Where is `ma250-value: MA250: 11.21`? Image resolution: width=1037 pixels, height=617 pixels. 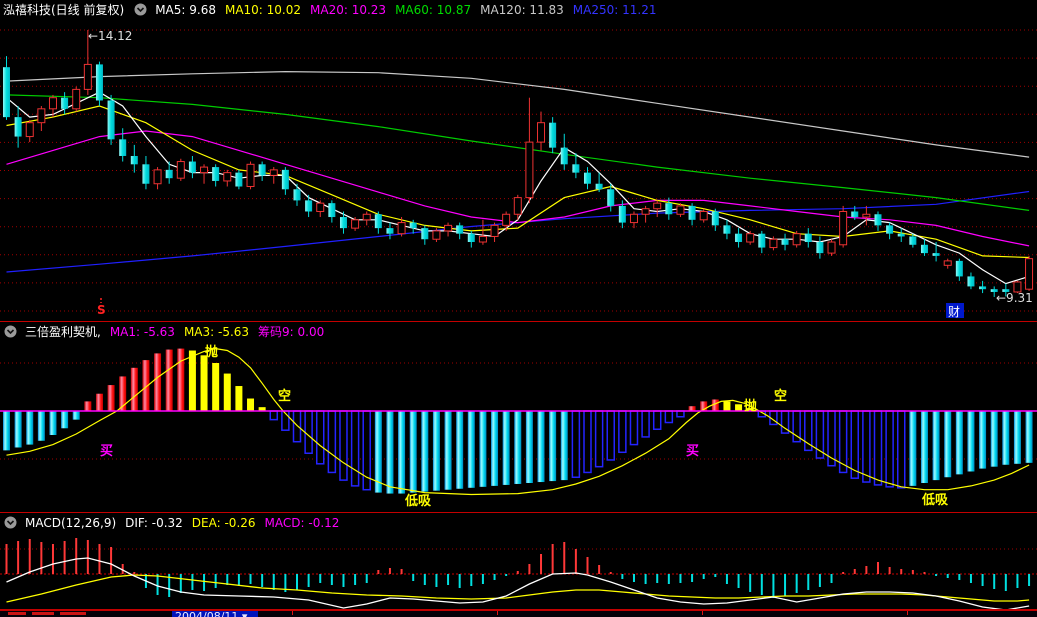 ma250-value: MA250: 11.21 is located at coordinates (614, 9).